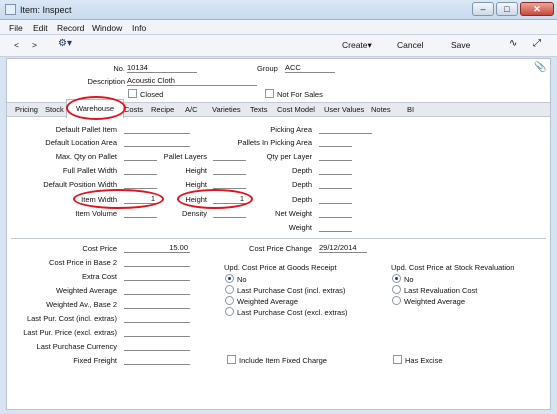 This screenshot has height=414, width=557. What do you see at coordinates (310, 68) in the screenshot?
I see `group-field: ACC` at bounding box center [310, 68].